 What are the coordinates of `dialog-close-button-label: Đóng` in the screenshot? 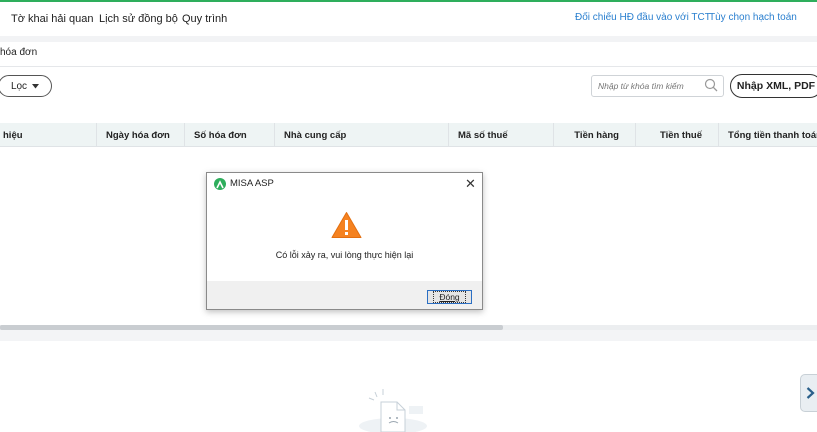 It's located at (449, 297).